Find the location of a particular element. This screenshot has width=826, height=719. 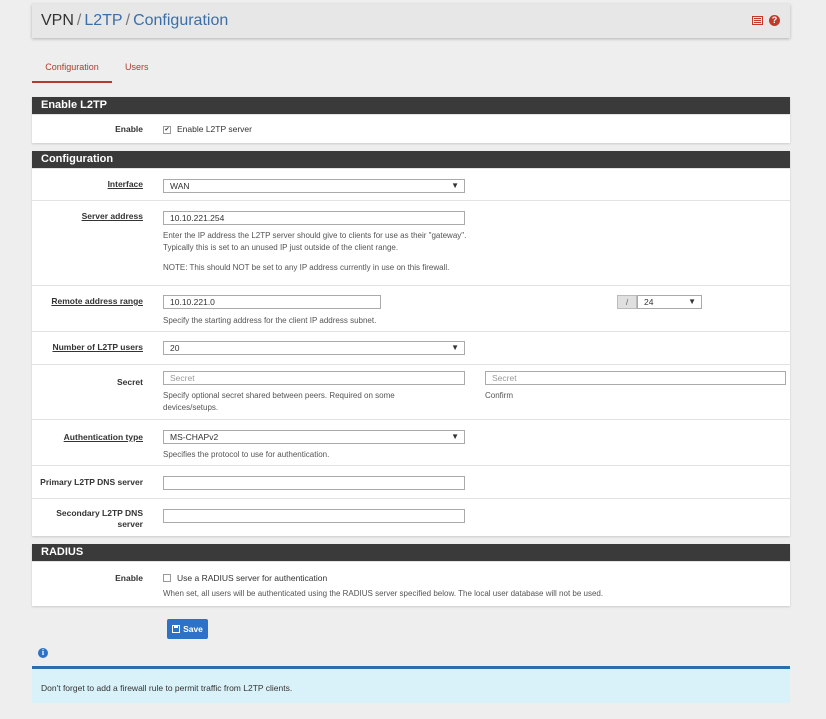

enable-l2tp-checkbox: ✔ is located at coordinates (167, 130).